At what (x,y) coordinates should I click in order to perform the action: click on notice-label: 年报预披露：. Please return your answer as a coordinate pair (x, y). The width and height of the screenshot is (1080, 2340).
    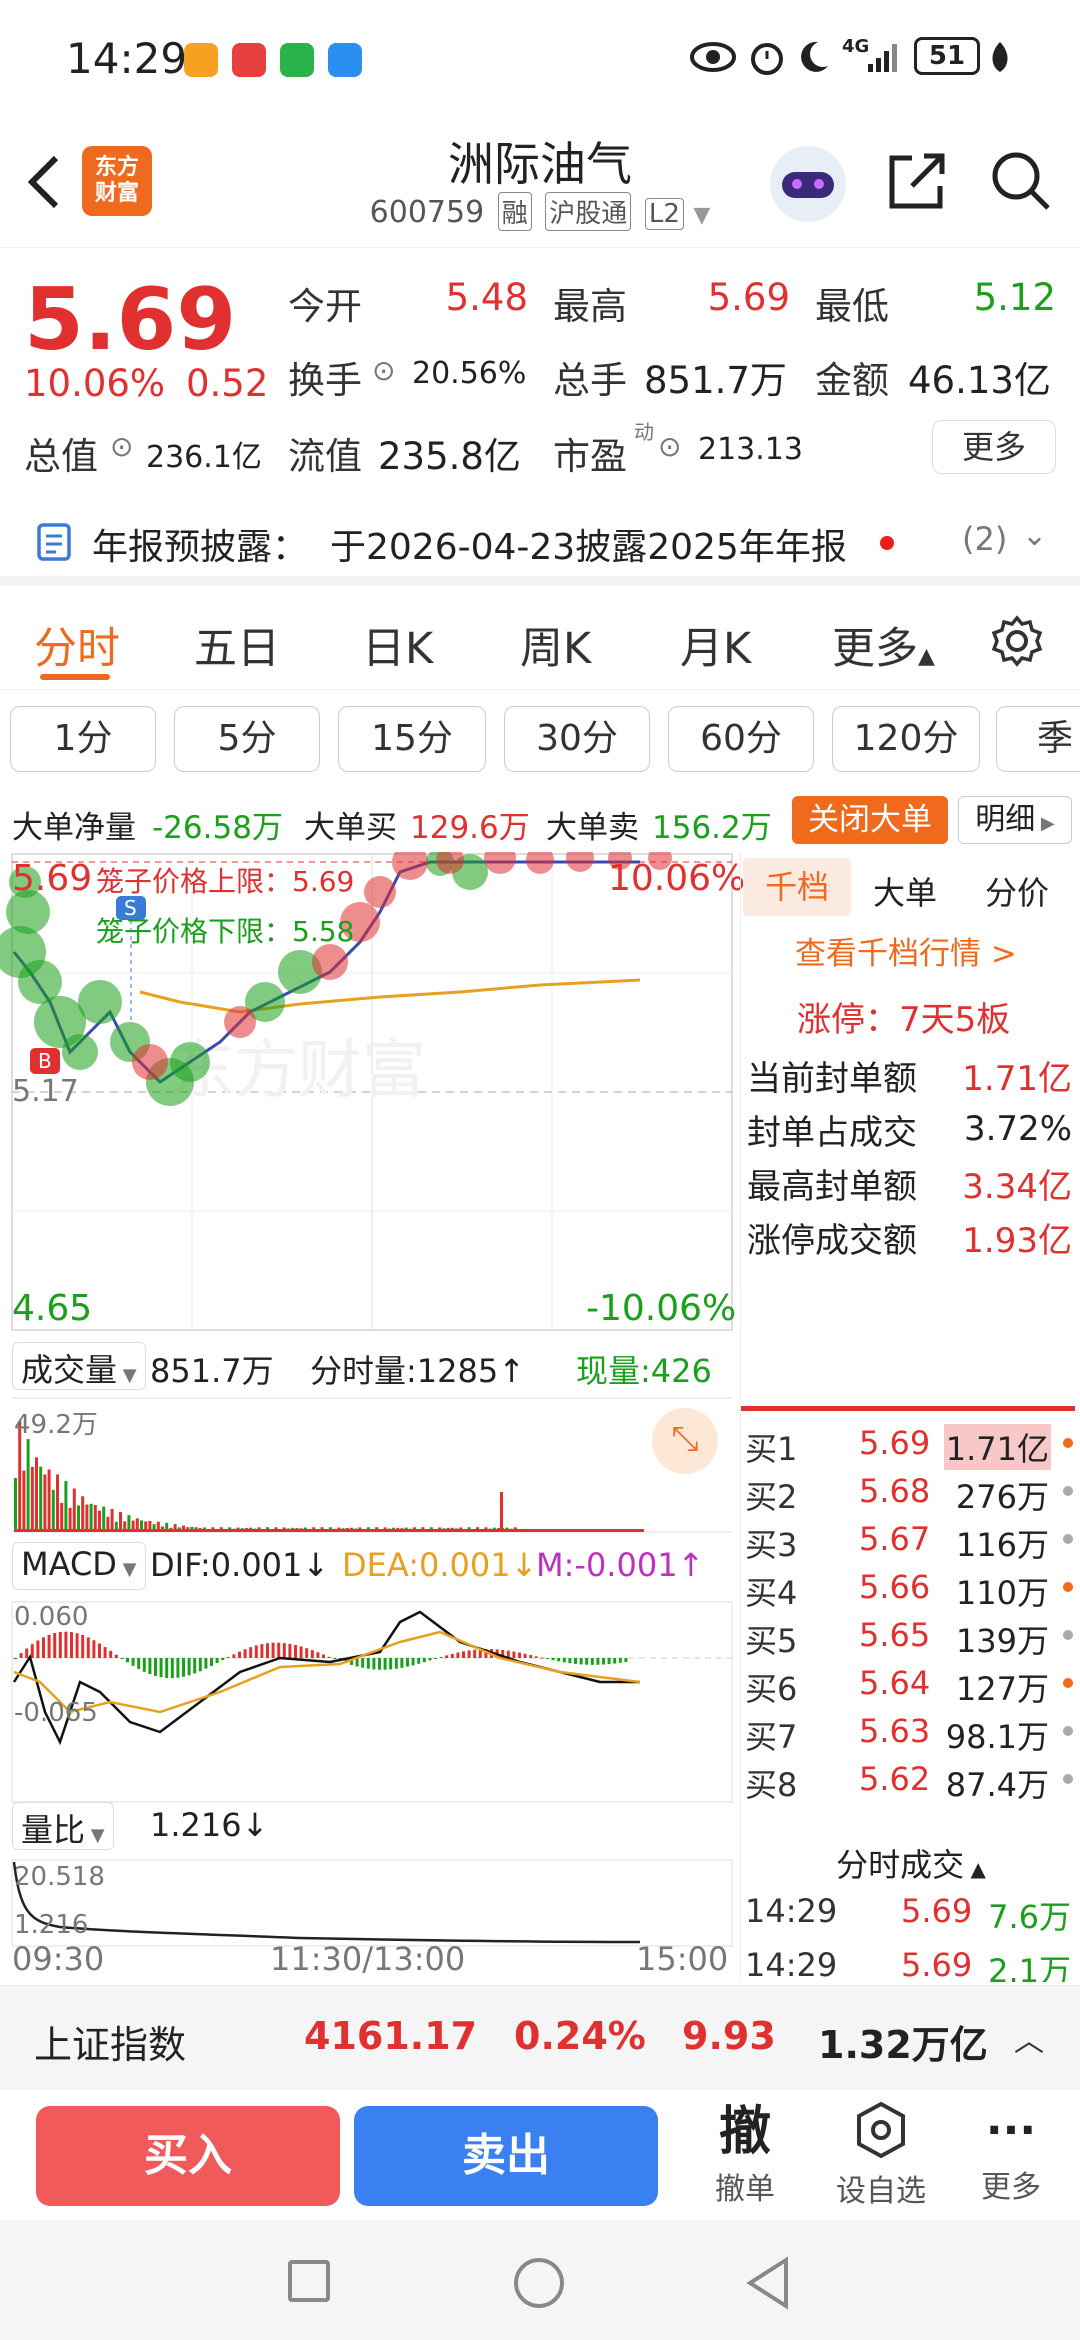
    Looking at the image, I should click on (200, 547).